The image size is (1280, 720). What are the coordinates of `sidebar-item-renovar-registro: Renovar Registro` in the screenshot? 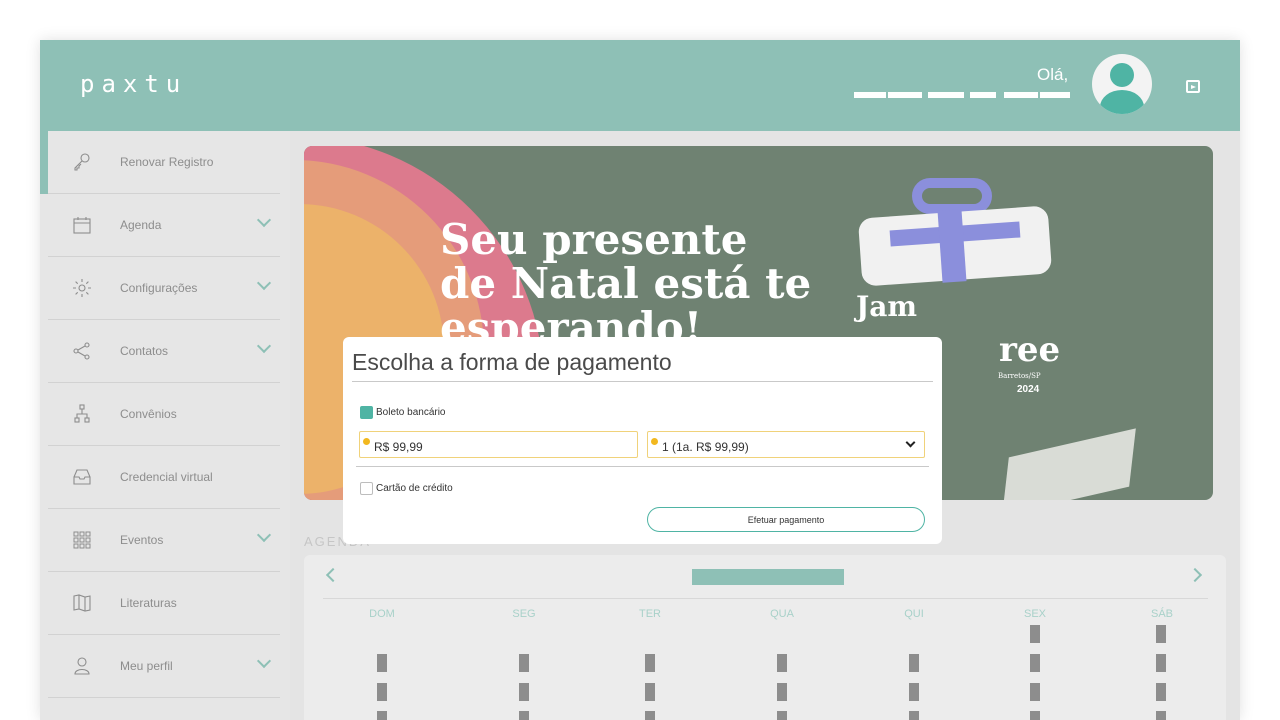 It's located at (160, 162).